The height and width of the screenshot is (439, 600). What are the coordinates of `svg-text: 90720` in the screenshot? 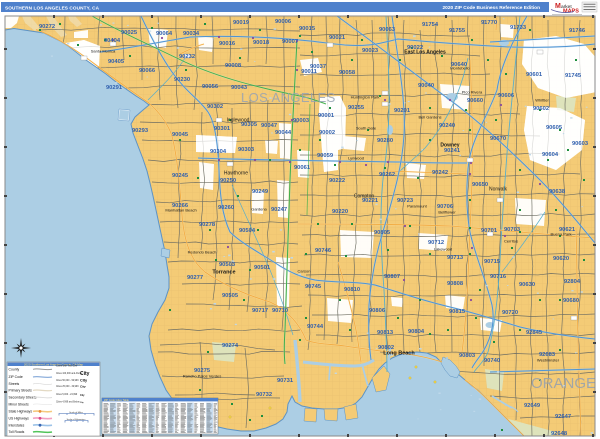 It's located at (510, 313).